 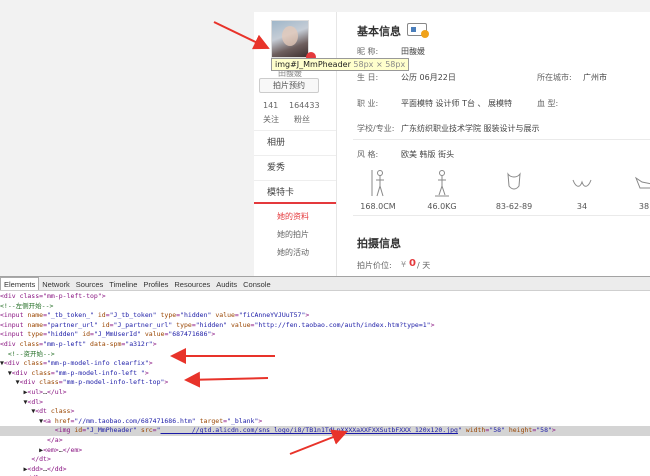 What do you see at coordinates (289, 85) in the screenshot?
I see `shoot-booking-button: 拍片预约` at bounding box center [289, 85].